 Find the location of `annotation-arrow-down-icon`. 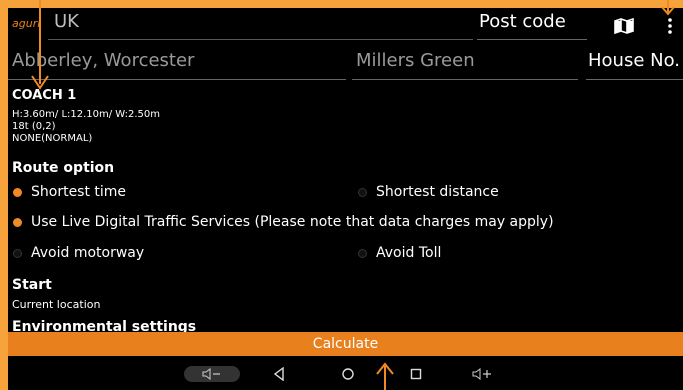

annotation-arrow-down-icon is located at coordinates (40, 45).